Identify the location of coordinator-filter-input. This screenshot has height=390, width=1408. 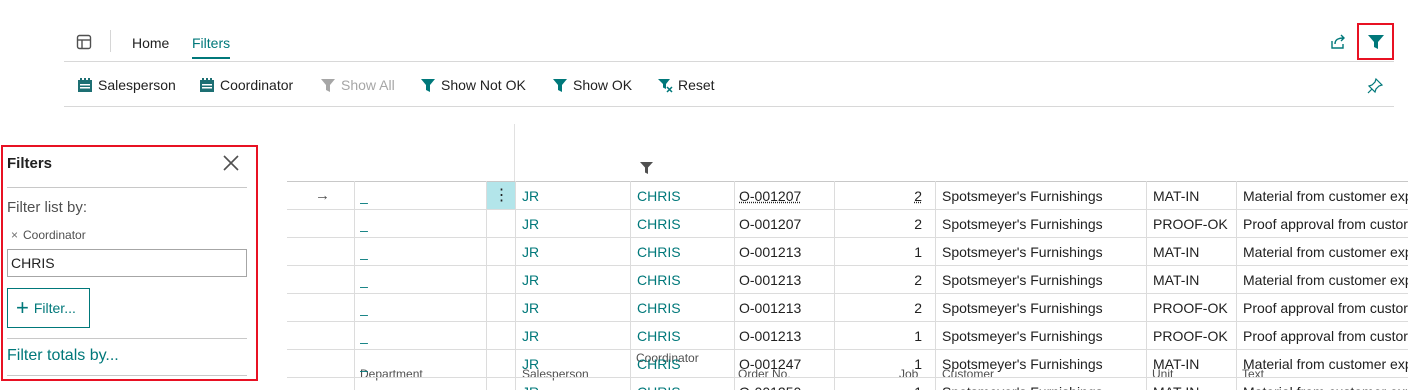
(127, 263).